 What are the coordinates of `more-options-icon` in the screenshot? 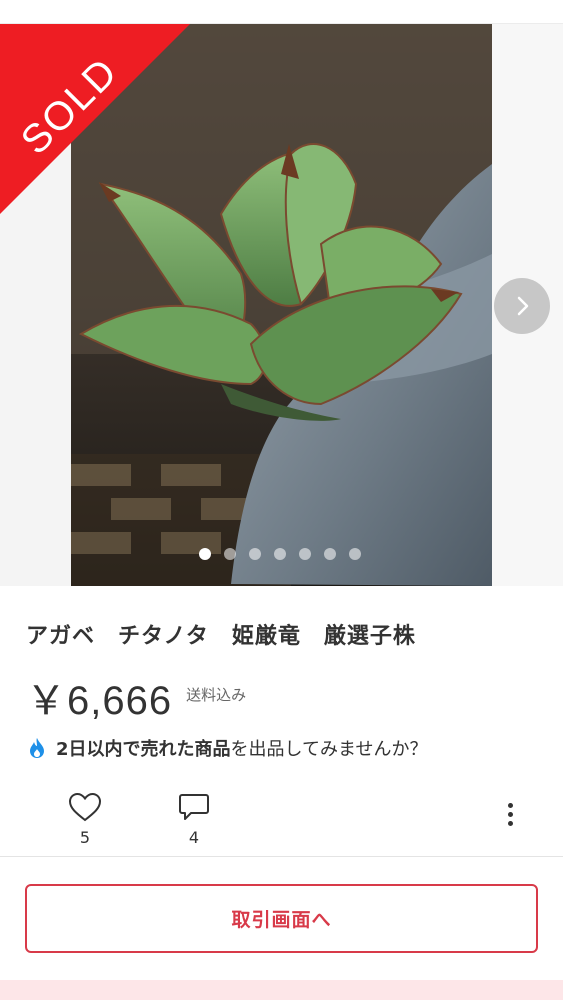 It's located at (510, 814).